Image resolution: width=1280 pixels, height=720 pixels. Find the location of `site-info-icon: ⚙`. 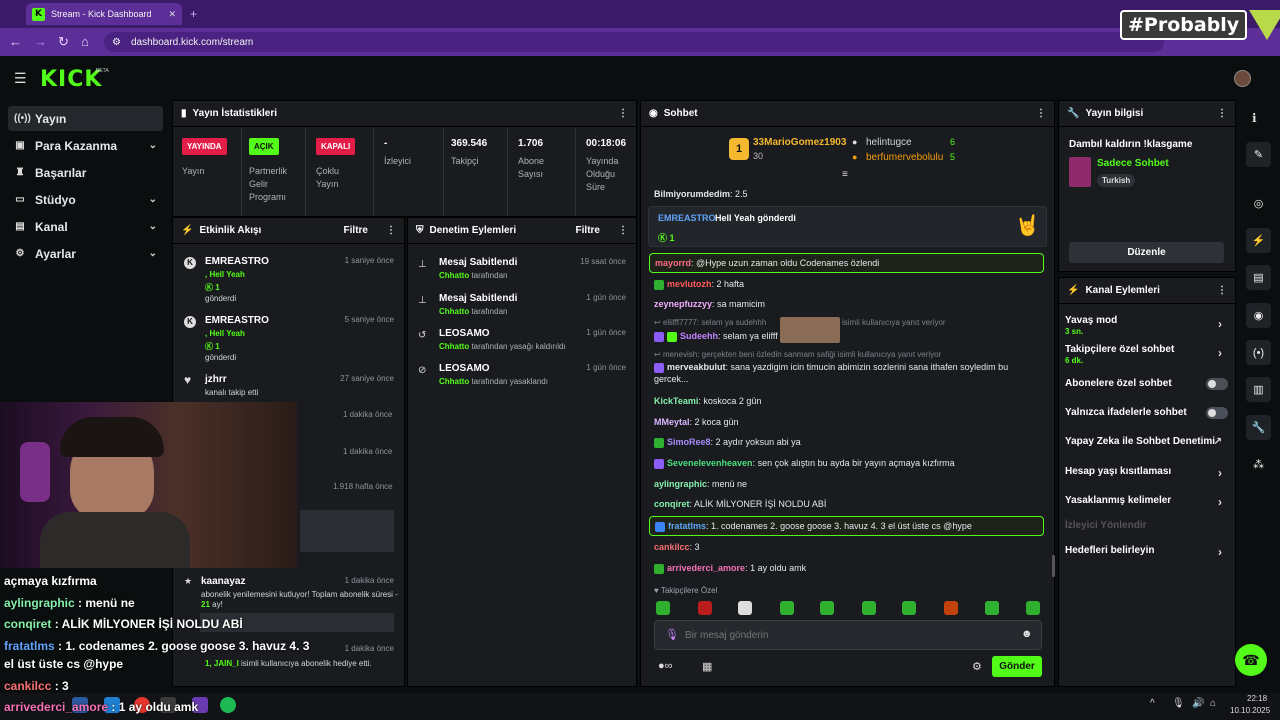

site-info-icon: ⚙ is located at coordinates (116, 42).